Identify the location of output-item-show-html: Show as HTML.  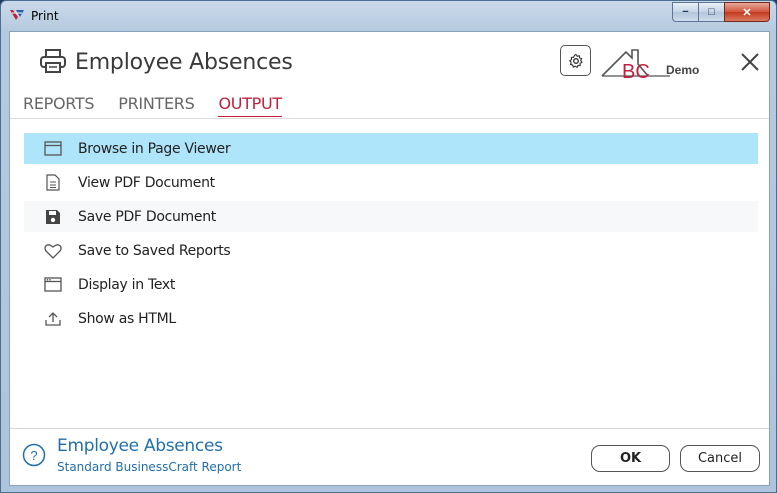
(391, 318).